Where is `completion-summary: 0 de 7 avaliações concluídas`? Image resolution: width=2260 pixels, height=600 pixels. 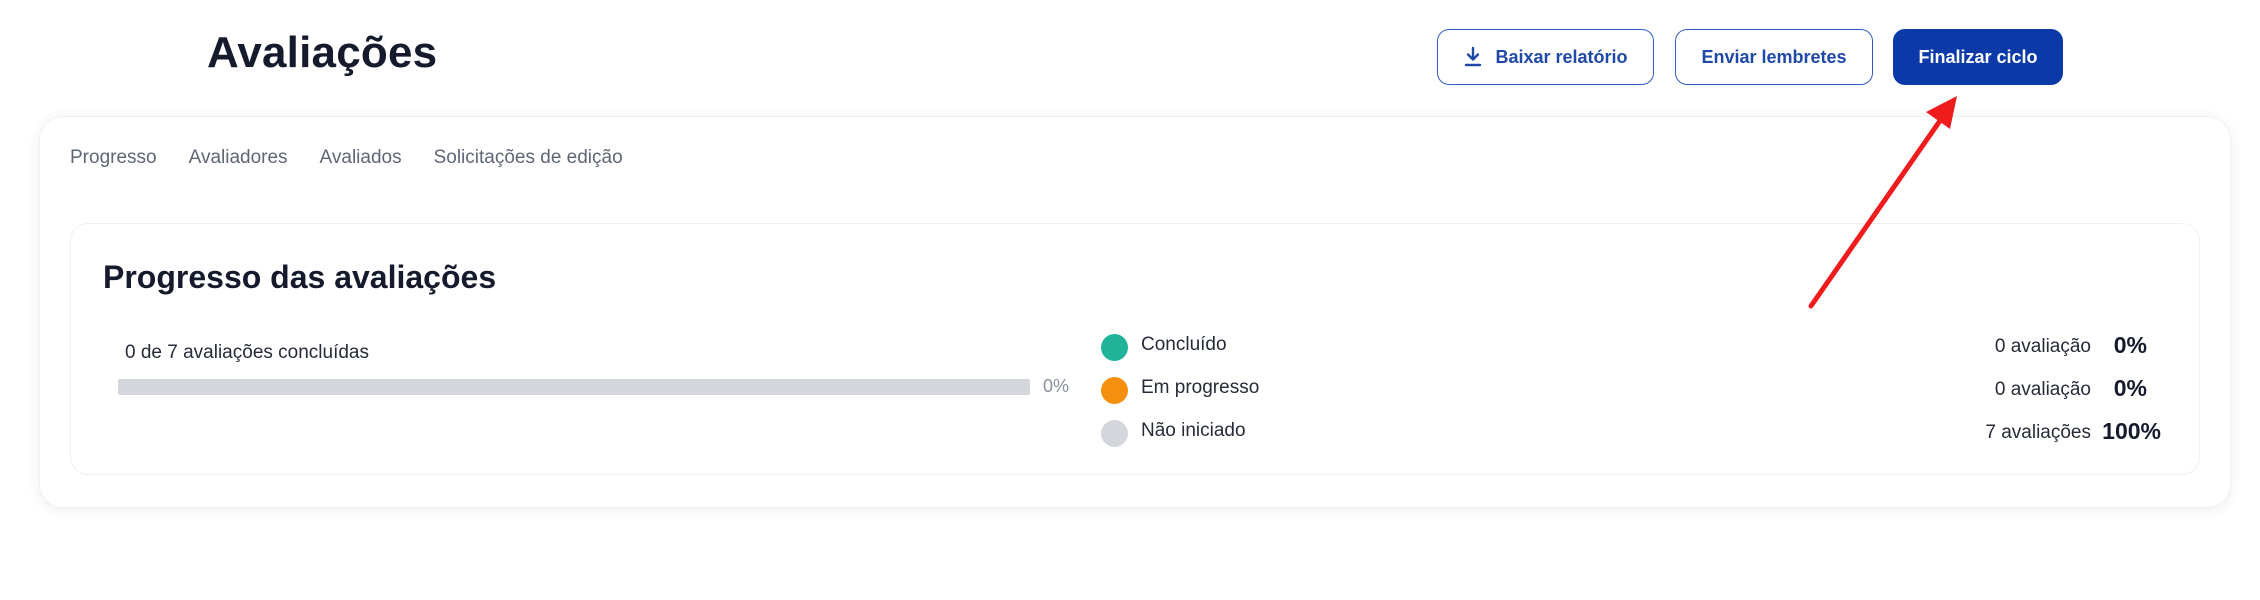
completion-summary: 0 de 7 avaliações concluídas is located at coordinates (247, 352).